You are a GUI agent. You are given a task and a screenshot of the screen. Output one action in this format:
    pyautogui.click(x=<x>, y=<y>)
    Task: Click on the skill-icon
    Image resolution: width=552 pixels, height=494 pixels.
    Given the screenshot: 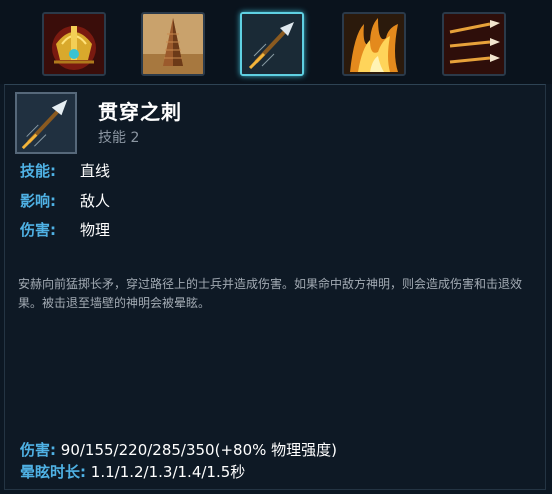 What is the action you would take?
    pyautogui.click(x=46, y=123)
    